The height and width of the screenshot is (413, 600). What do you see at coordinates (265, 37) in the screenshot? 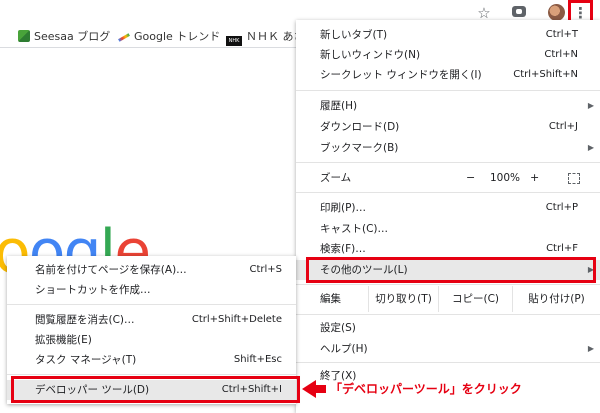
I see `bookmark-nhk: NHK ＮＨＫ あさ` at bounding box center [265, 37].